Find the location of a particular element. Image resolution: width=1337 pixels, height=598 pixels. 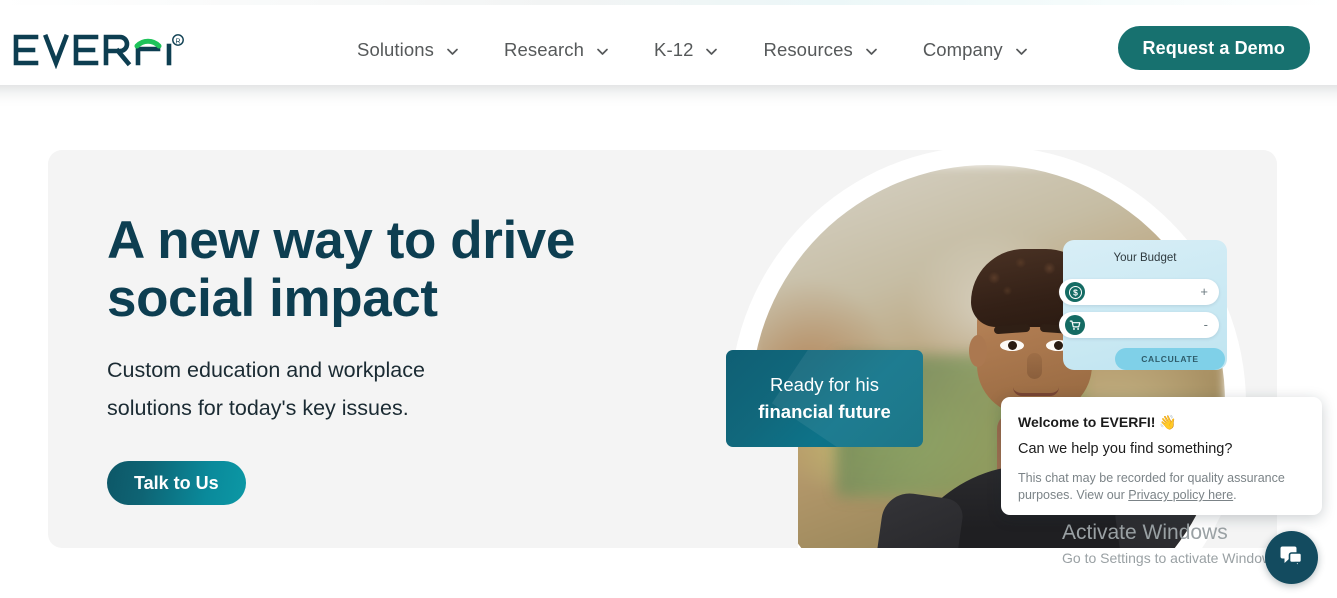

request-a-demo-button: Request a Demo is located at coordinates (1213, 48).